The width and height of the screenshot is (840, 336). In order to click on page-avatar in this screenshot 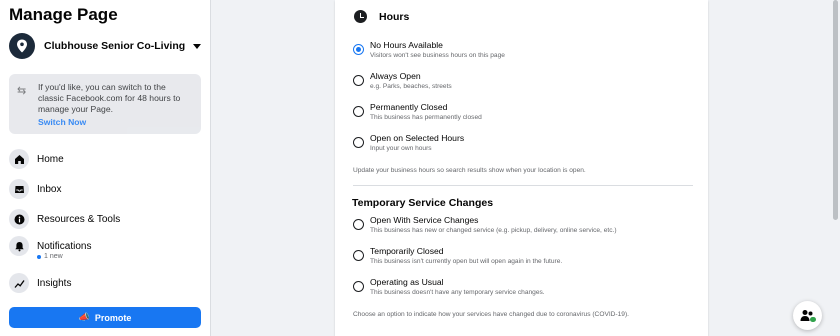, I will do `click(22, 46)`.